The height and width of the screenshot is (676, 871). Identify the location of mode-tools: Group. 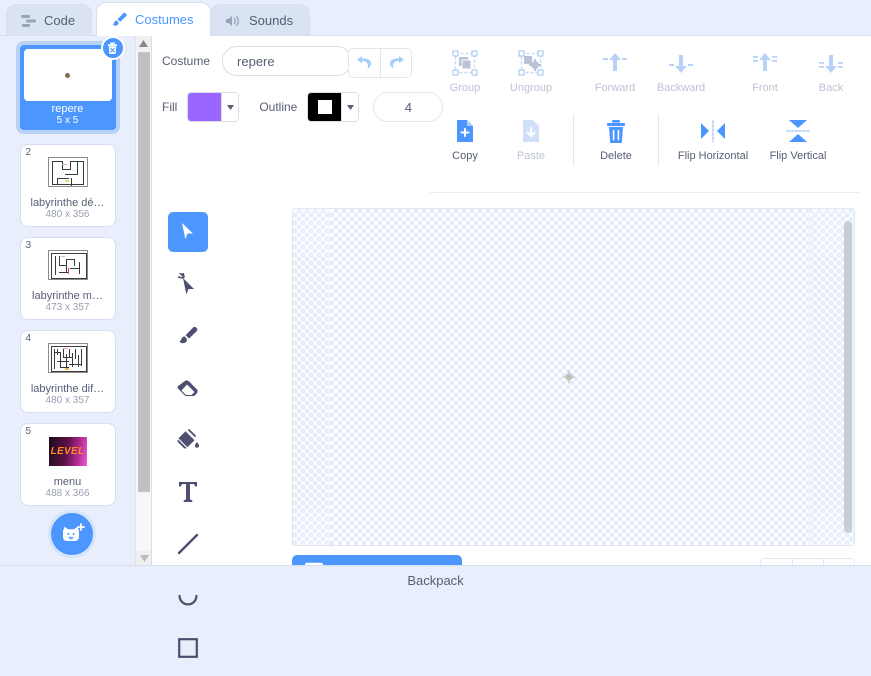
(647, 114).